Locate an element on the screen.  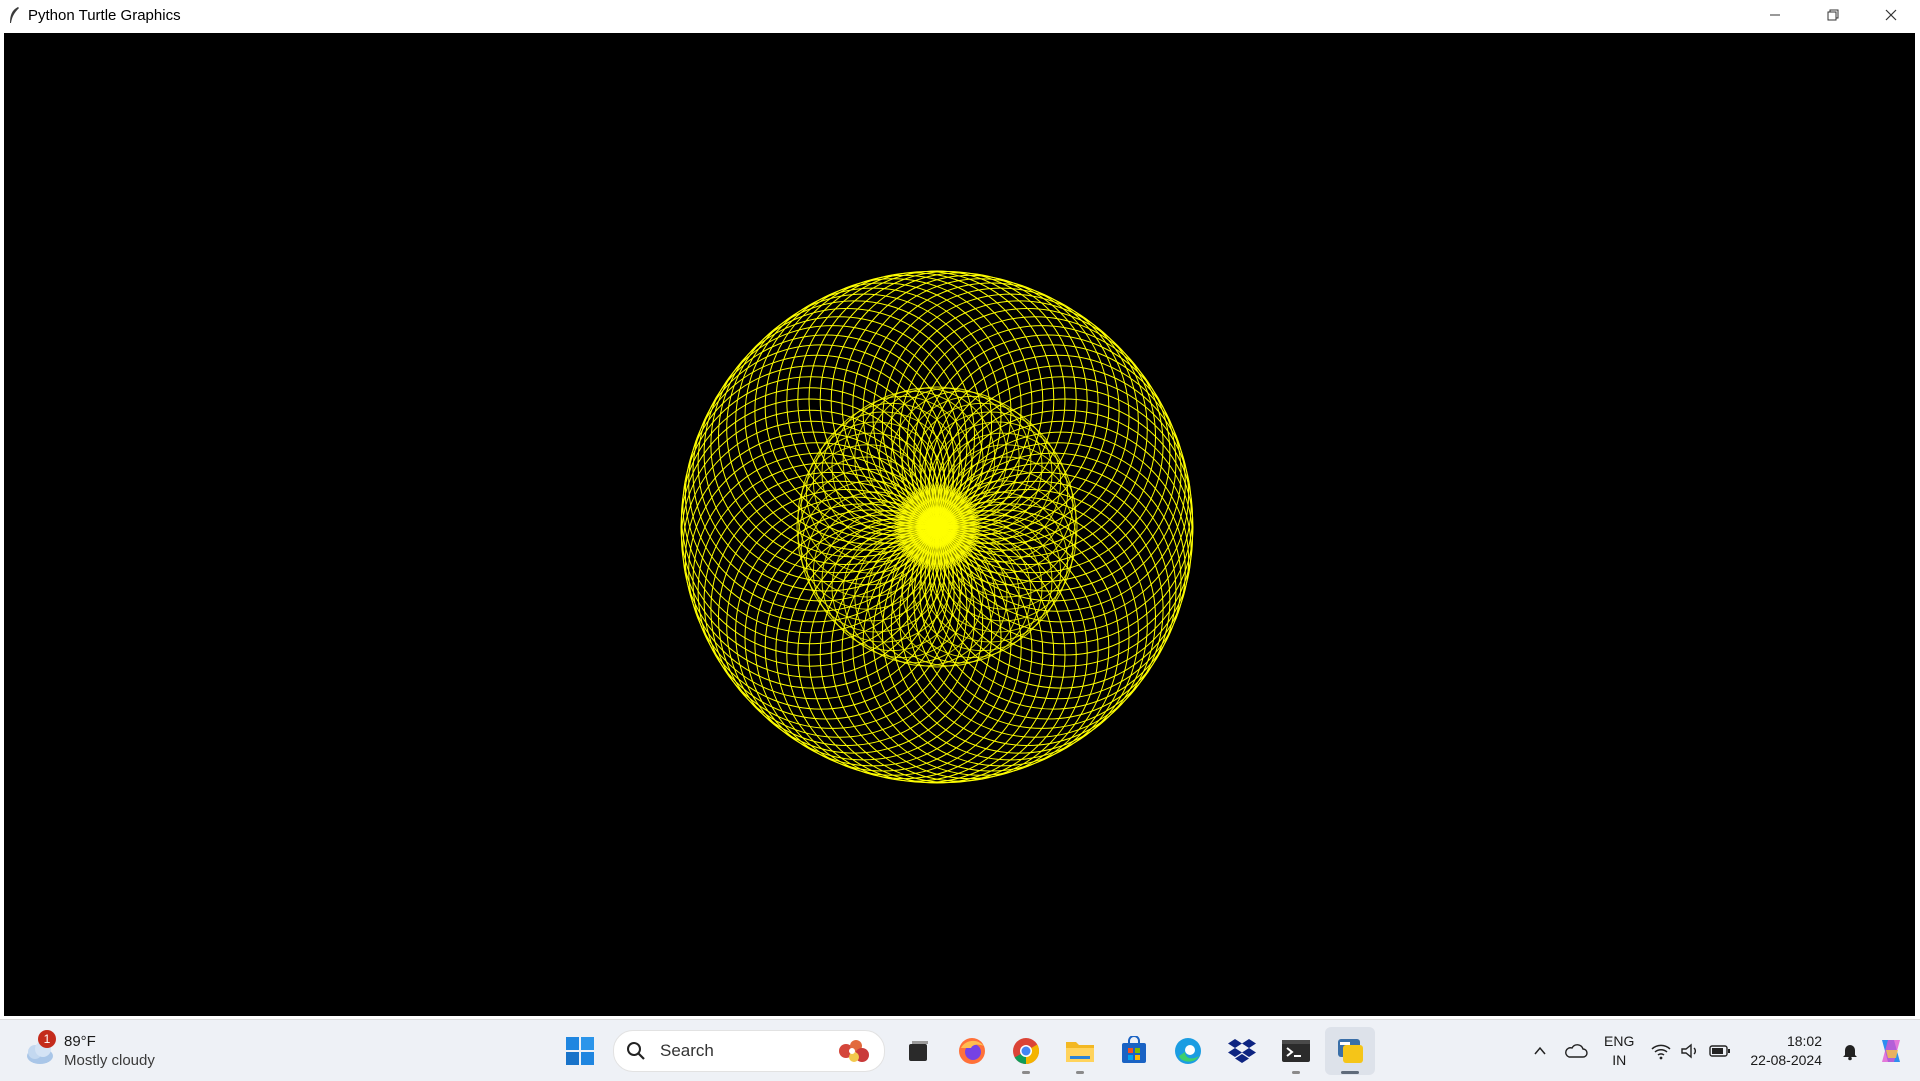
spirograph-strokes is located at coordinates (937, 527).